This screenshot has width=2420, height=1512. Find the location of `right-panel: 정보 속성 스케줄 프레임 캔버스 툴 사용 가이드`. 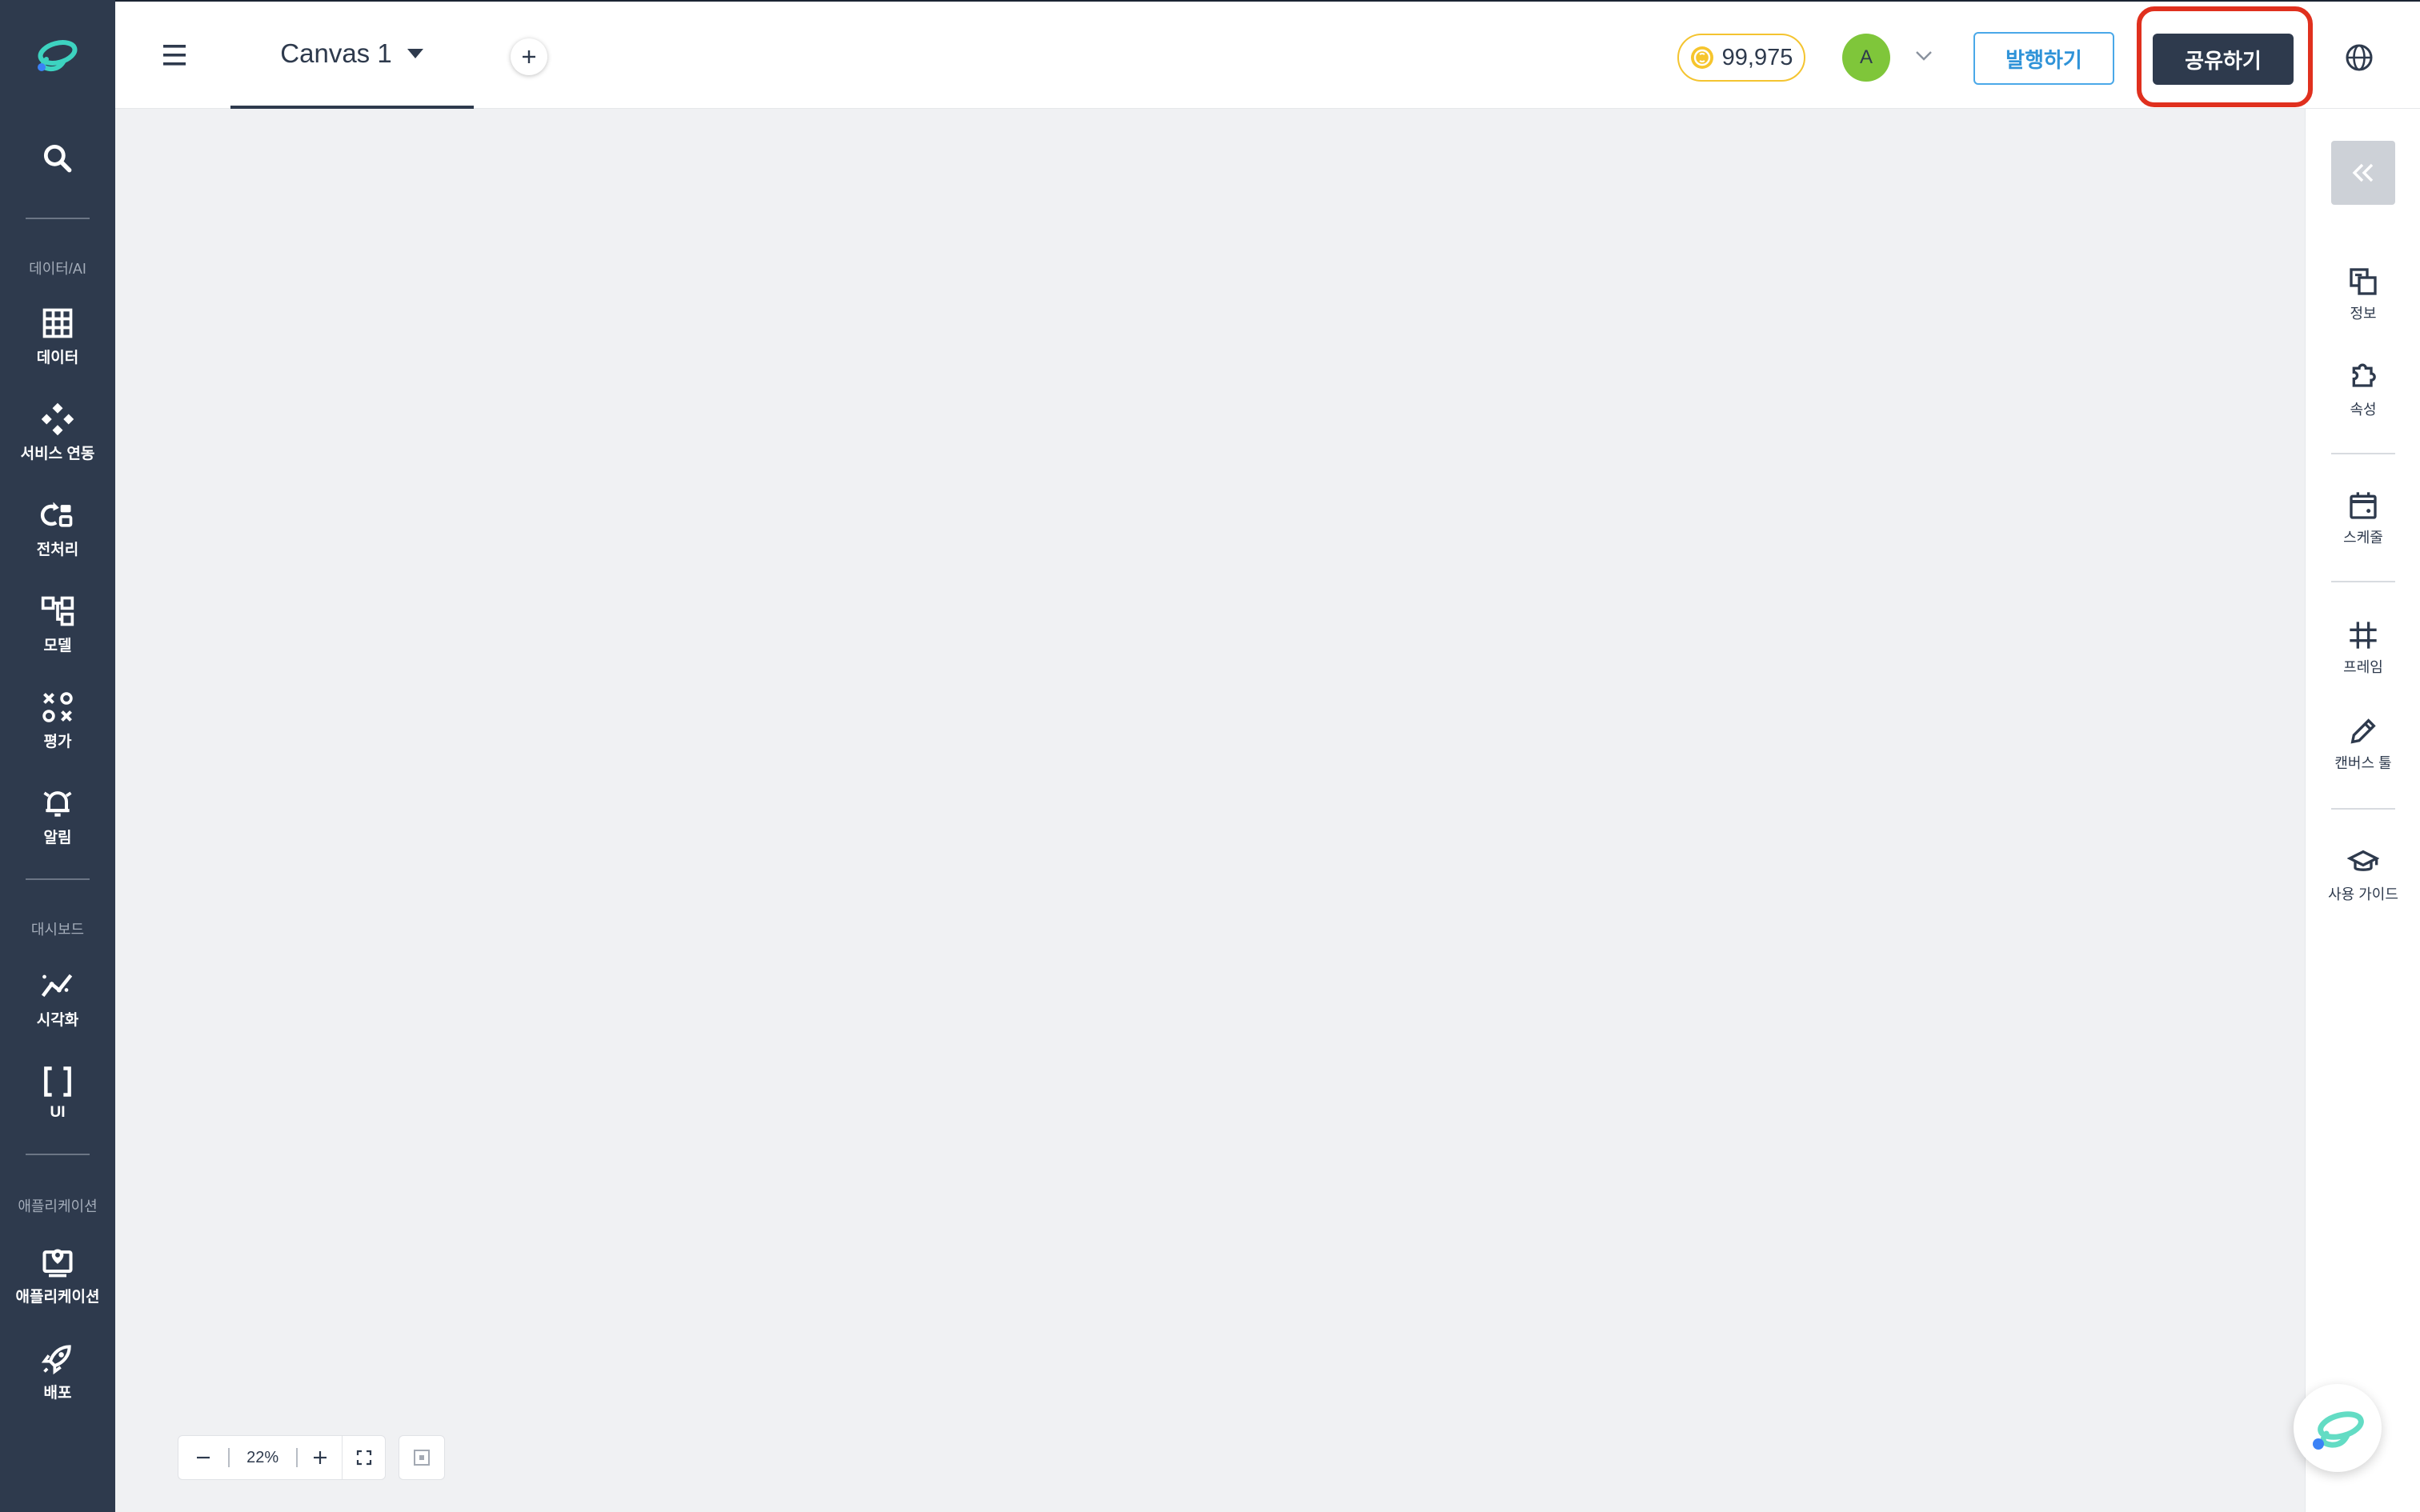

right-panel: 정보 속성 스케줄 프레임 캔버스 툴 사용 가이드 is located at coordinates (2362, 810).